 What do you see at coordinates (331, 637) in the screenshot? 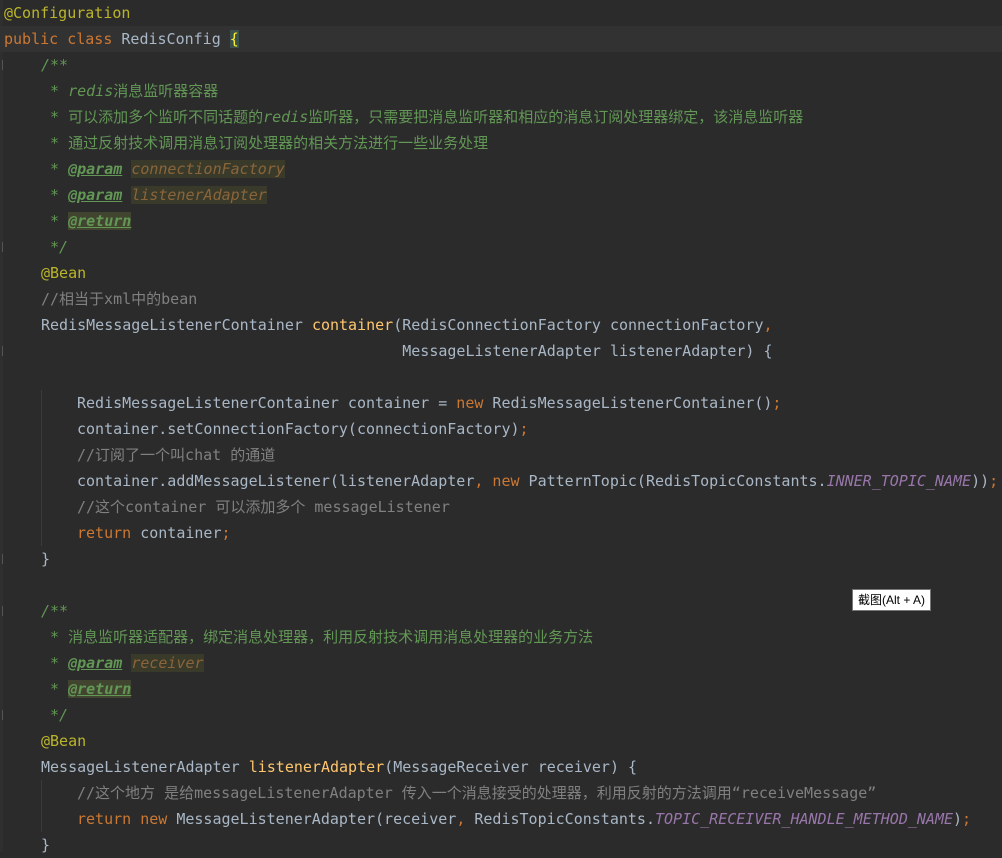
I see `code-token: 消息监听器适配器，绑定消息处理器，利用反射技术调用消息处理器的业务方法` at bounding box center [331, 637].